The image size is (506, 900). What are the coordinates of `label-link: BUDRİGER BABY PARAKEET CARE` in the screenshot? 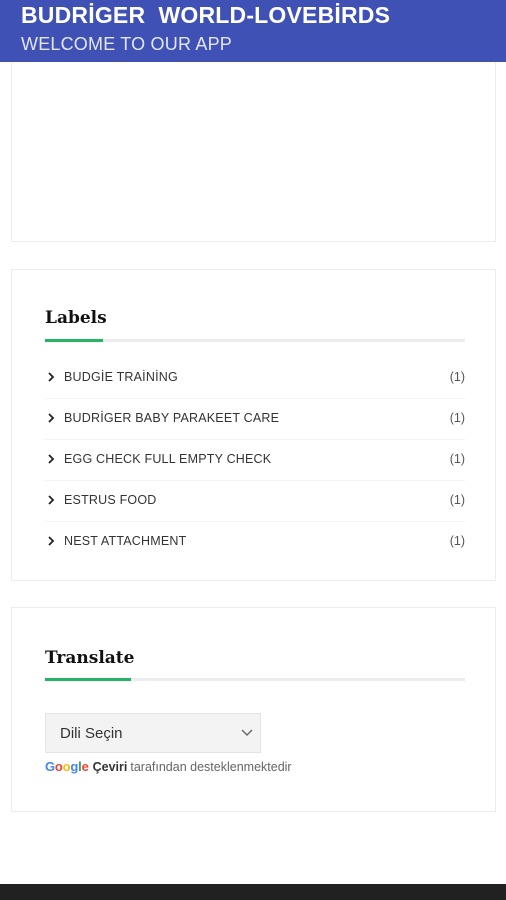 It's located at (171, 418).